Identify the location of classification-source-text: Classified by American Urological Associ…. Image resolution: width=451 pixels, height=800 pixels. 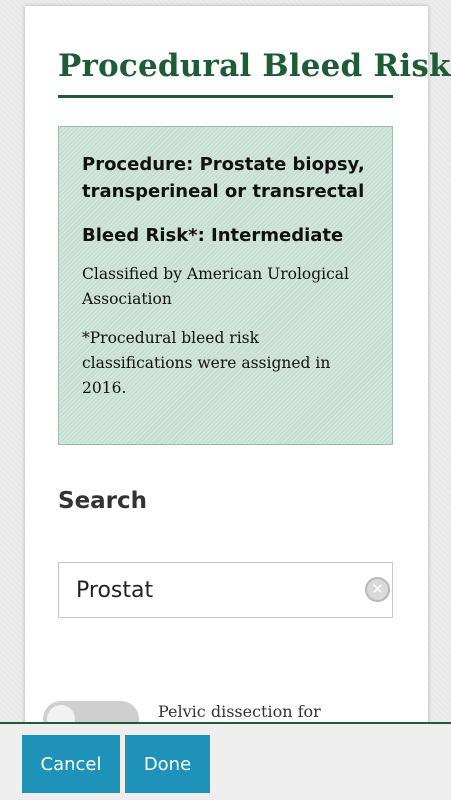
(216, 286).